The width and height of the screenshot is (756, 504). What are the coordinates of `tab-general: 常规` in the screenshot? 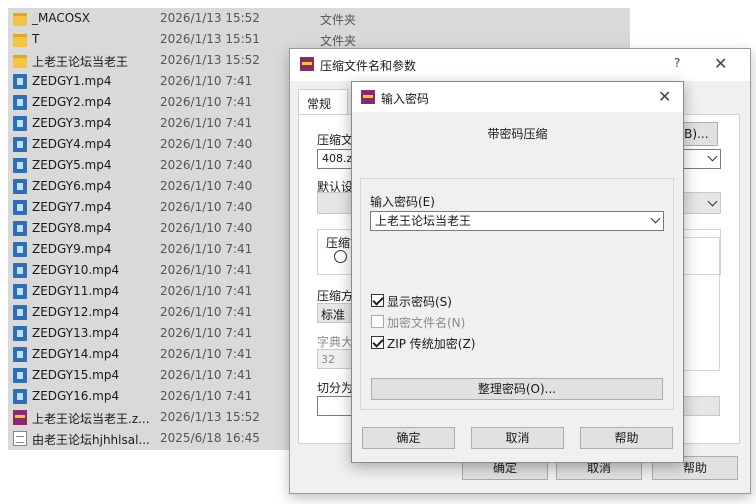 It's located at (323, 102).